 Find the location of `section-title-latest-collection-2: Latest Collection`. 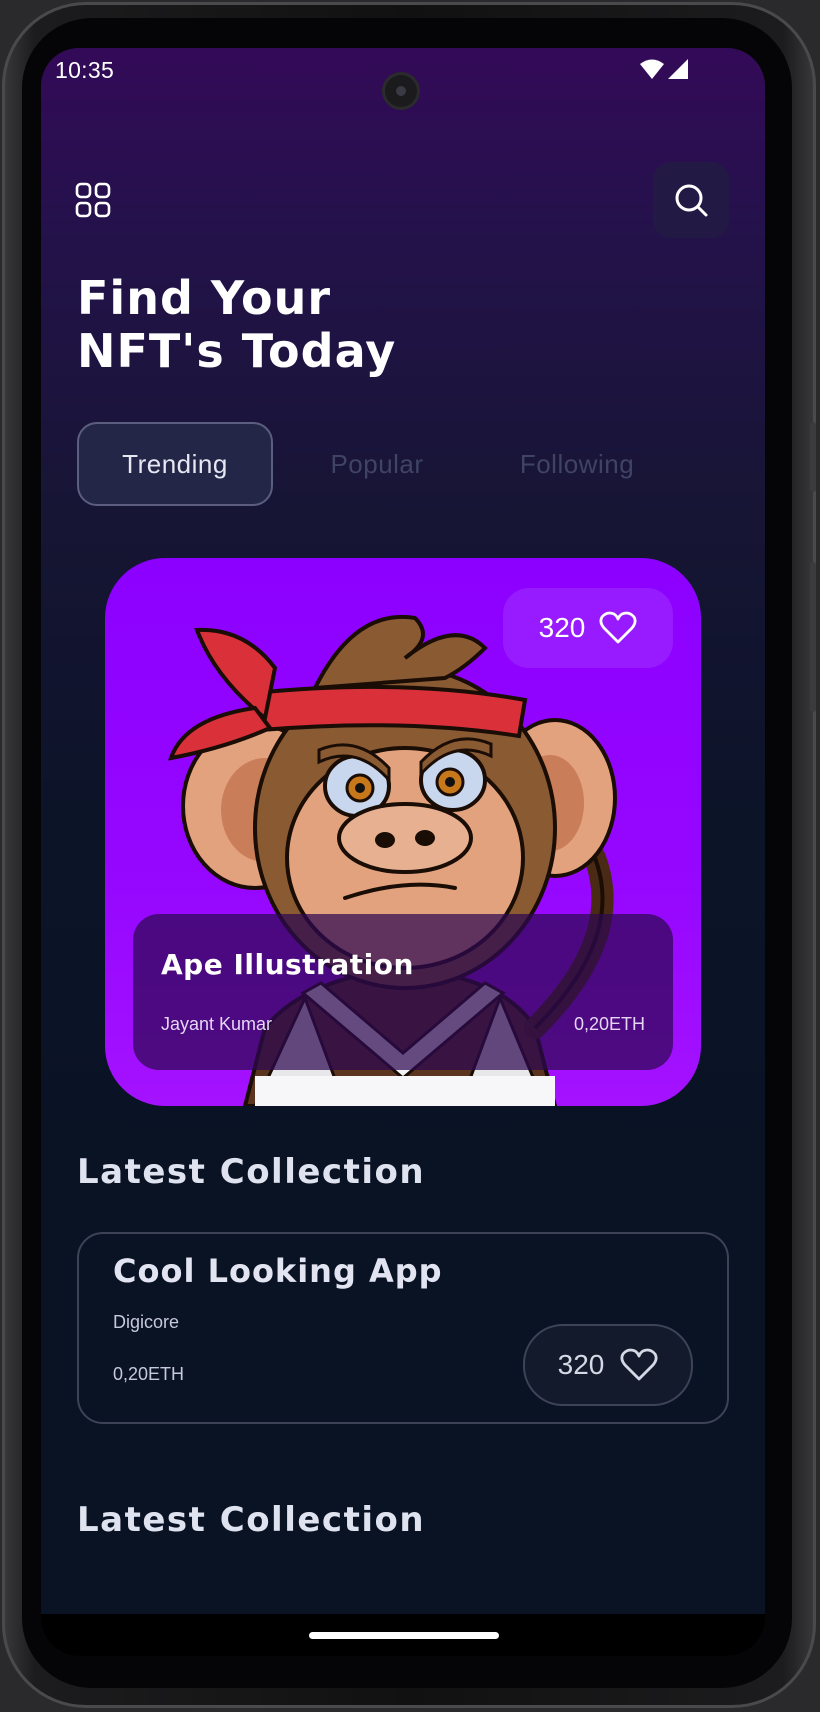

section-title-latest-collection-2: Latest Collection is located at coordinates (251, 1520).